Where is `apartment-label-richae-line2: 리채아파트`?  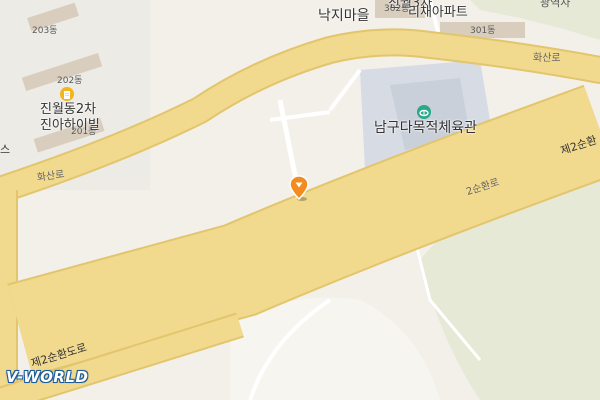
apartment-label-richae-line2: 리채아파트 is located at coordinates (438, 13).